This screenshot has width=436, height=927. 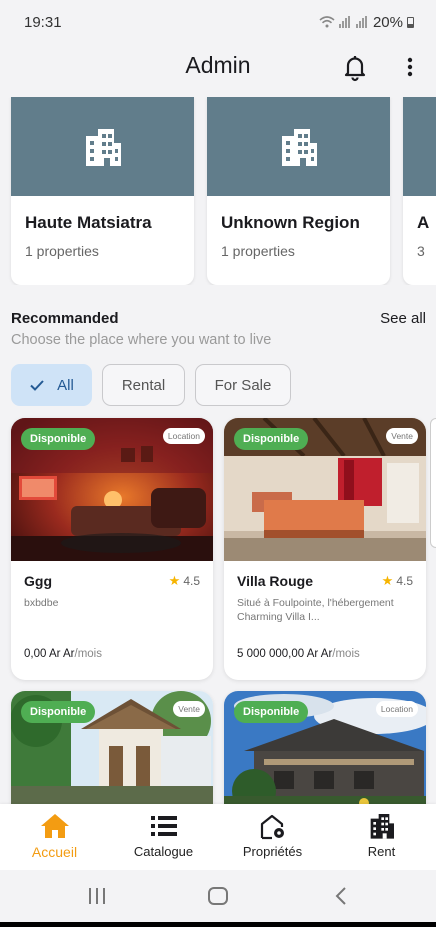 I want to click on region-card: Haute Matsiatra 1 properties, so click(x=102, y=191).